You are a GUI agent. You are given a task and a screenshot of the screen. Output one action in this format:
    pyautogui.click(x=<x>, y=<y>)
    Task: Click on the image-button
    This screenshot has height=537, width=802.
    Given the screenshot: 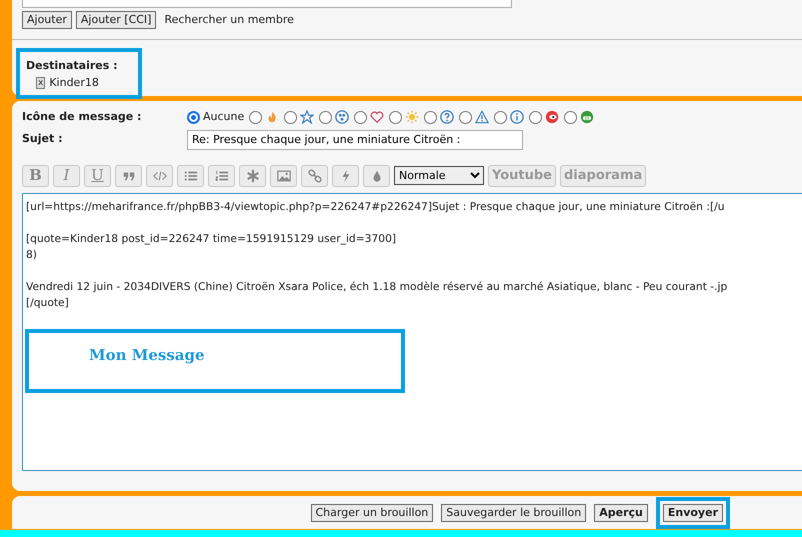 What is the action you would take?
    pyautogui.click(x=283, y=175)
    